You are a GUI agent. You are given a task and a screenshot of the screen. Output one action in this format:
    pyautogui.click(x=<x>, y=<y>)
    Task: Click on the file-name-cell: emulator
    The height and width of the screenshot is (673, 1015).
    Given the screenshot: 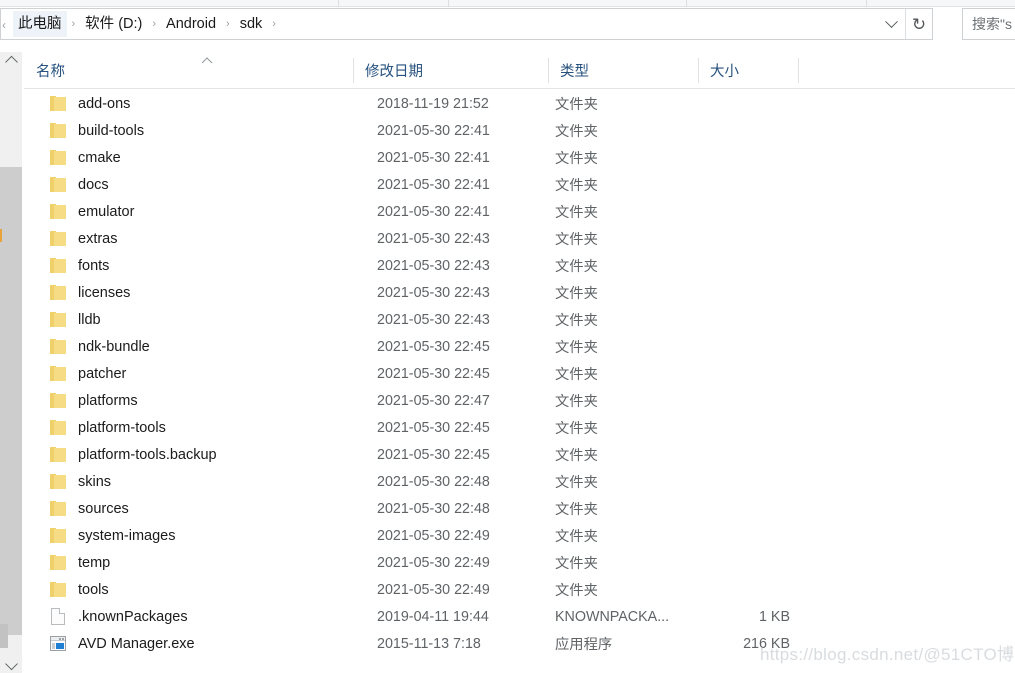 What is the action you would take?
    pyautogui.click(x=79, y=211)
    